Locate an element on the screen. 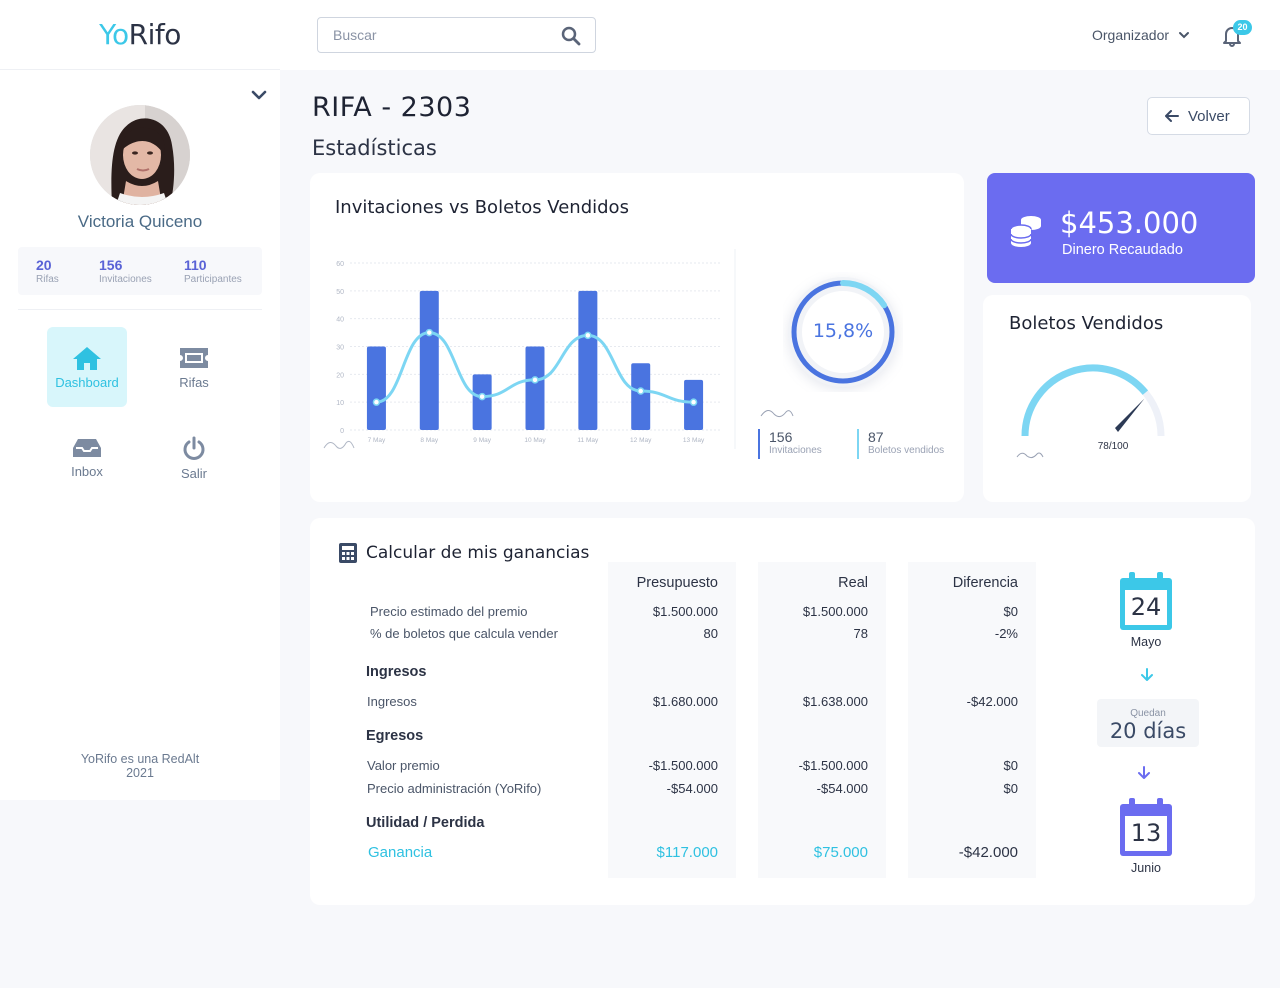 The image size is (1280, 988). section-utilidad: Utilidad / Perdida is located at coordinates (425, 823).